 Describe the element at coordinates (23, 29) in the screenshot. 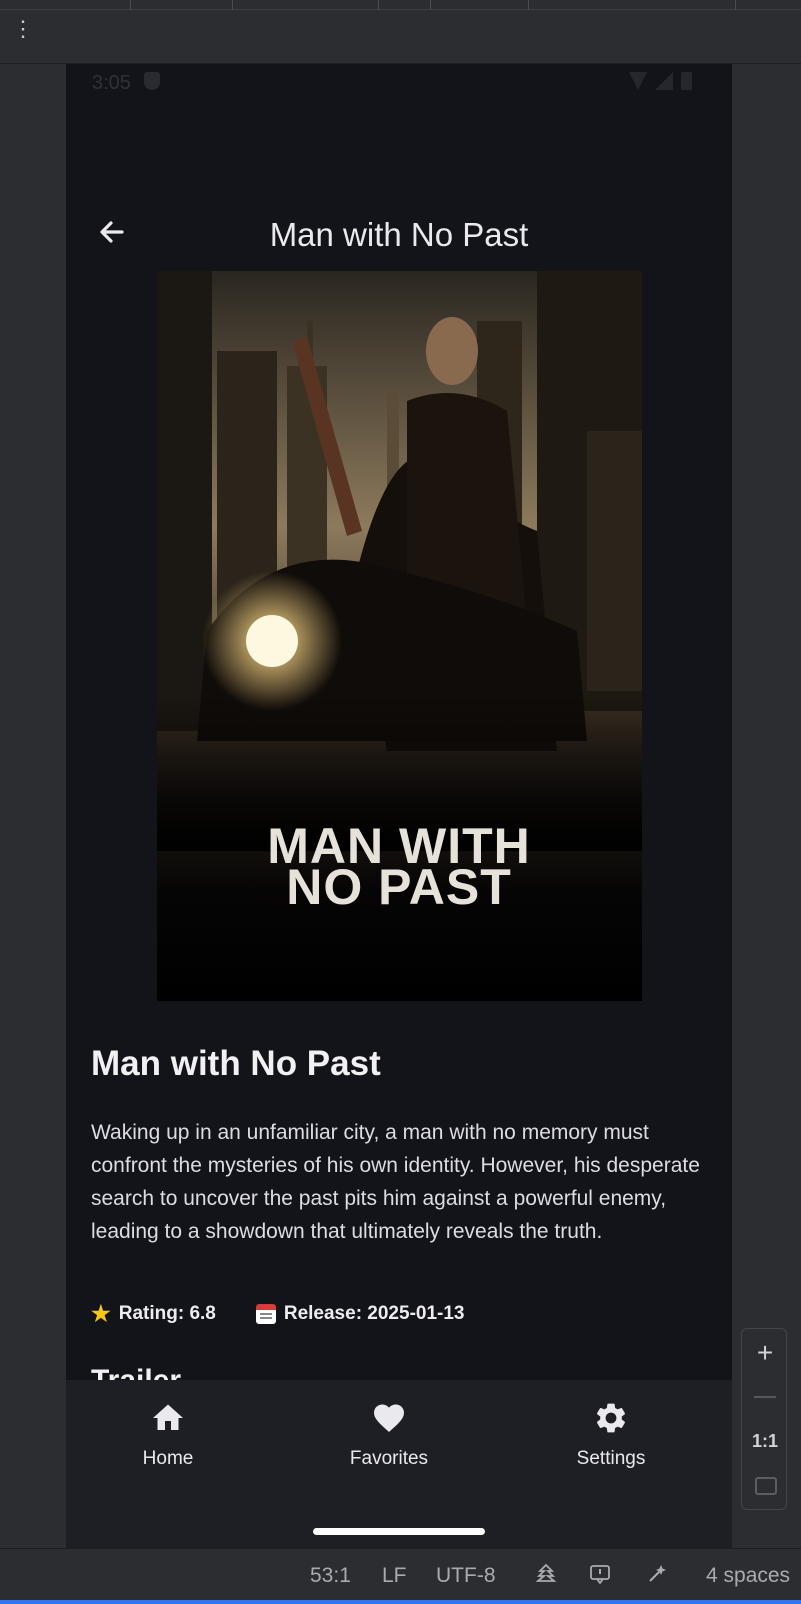

I see `more-options-icon: ⋮` at that location.